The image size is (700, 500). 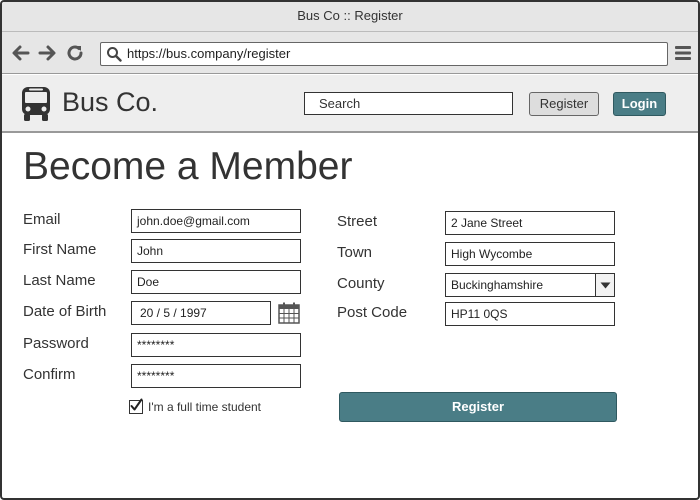 What do you see at coordinates (564, 104) in the screenshot?
I see `header-register-button: Register` at bounding box center [564, 104].